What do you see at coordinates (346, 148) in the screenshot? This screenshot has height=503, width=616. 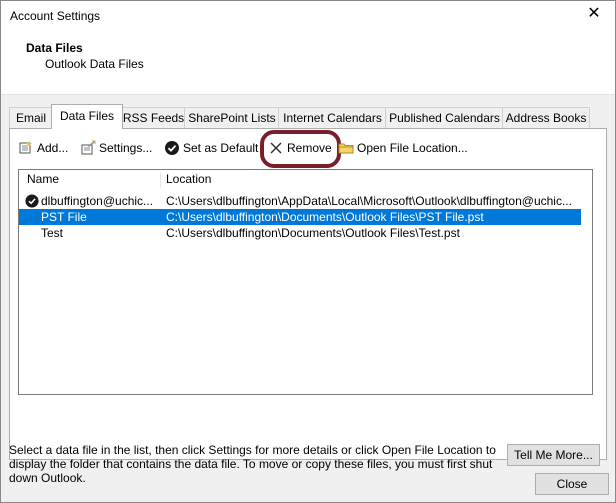 I see `folder-icon` at bounding box center [346, 148].